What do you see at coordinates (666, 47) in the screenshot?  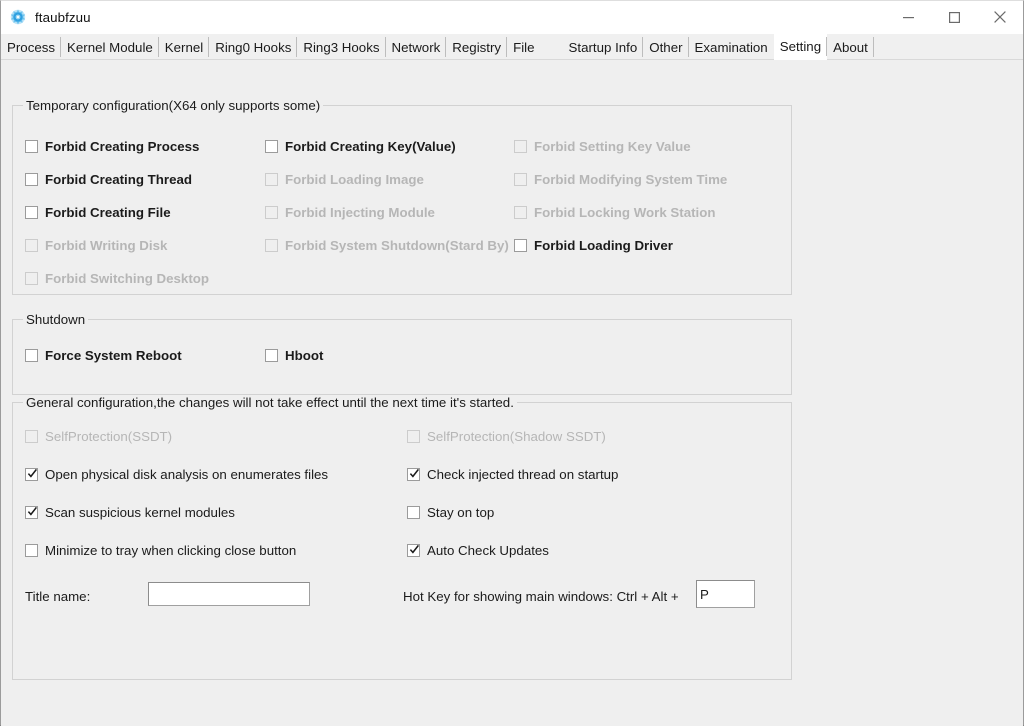 I see `menu-item-other: Other` at bounding box center [666, 47].